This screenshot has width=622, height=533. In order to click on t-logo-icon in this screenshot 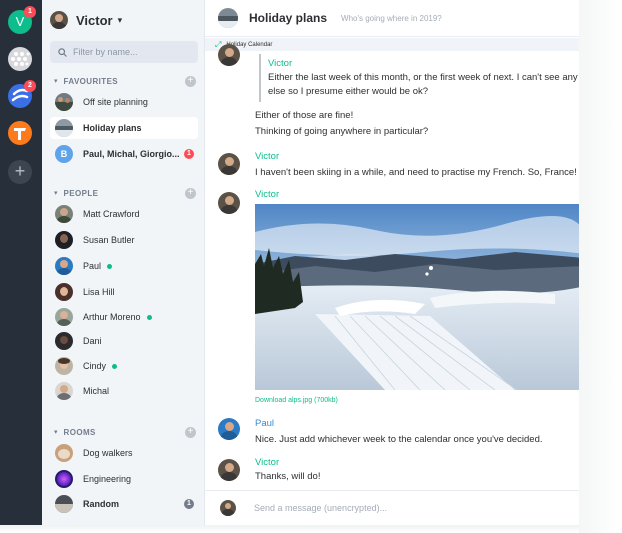, I will do `click(20, 134)`.